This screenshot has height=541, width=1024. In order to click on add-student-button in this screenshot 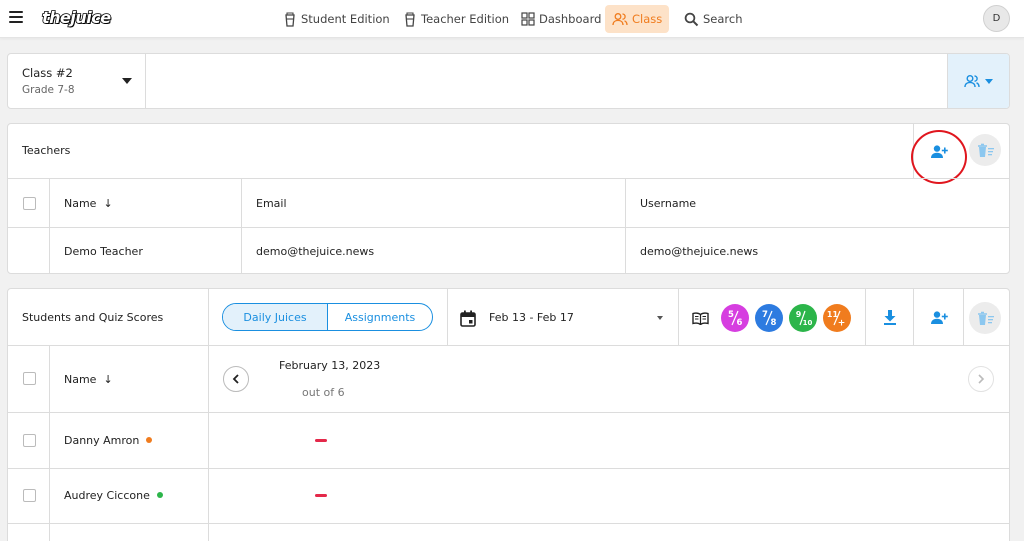, I will do `click(939, 317)`.